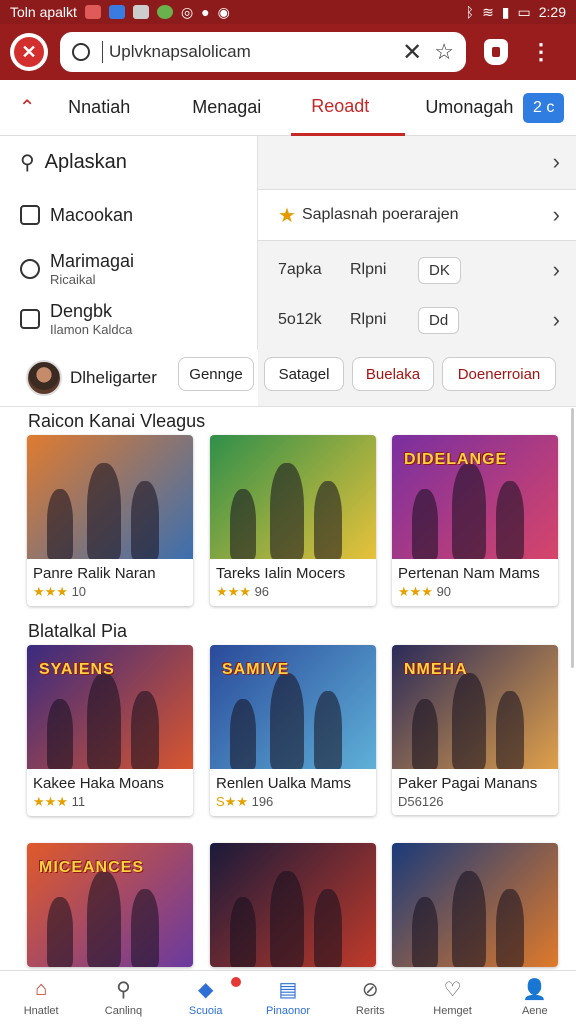 This screenshot has width=576, height=1024. What do you see at coordinates (85, 161) in the screenshot?
I see `menu-item-label: Aplaskan` at bounding box center [85, 161].